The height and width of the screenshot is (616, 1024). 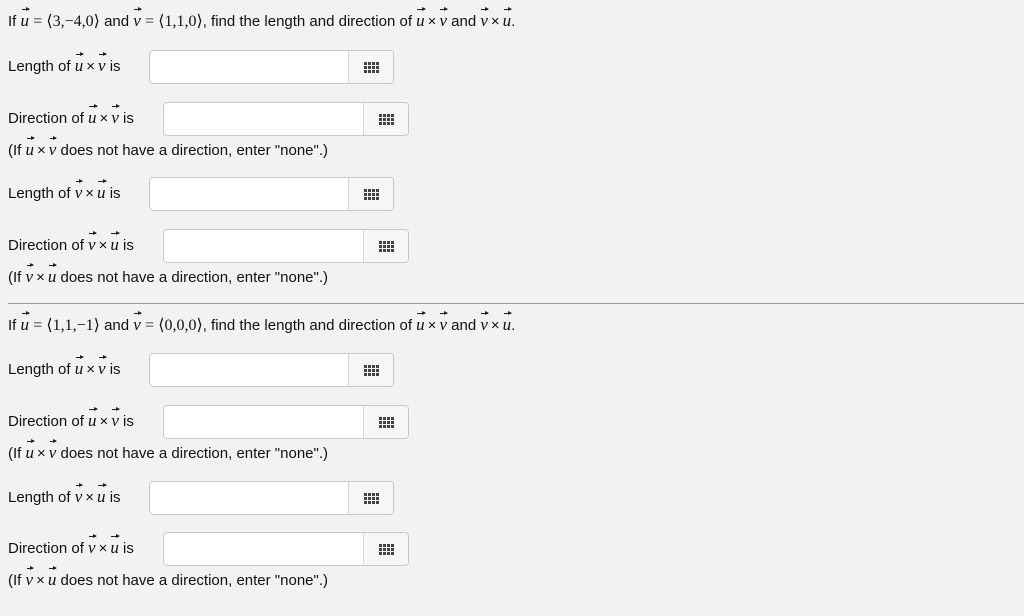 What do you see at coordinates (73, 21) in the screenshot?
I see `vector-u-value: ⟨3,−4,0⟩` at bounding box center [73, 21].